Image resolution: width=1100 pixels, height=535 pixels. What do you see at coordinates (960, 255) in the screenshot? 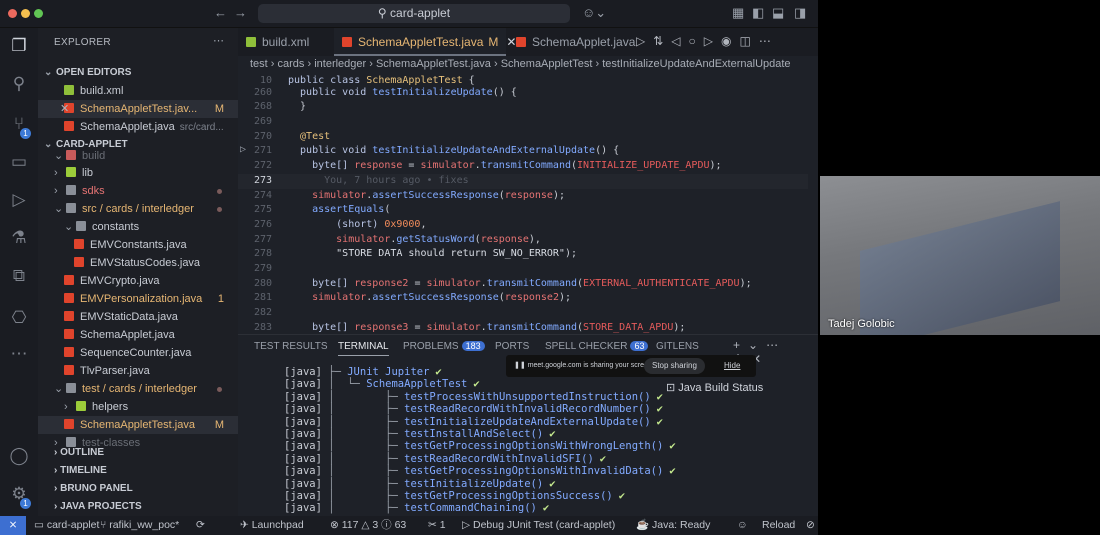
I see `participant-video-tile: Tadej Golobic` at bounding box center [960, 255].